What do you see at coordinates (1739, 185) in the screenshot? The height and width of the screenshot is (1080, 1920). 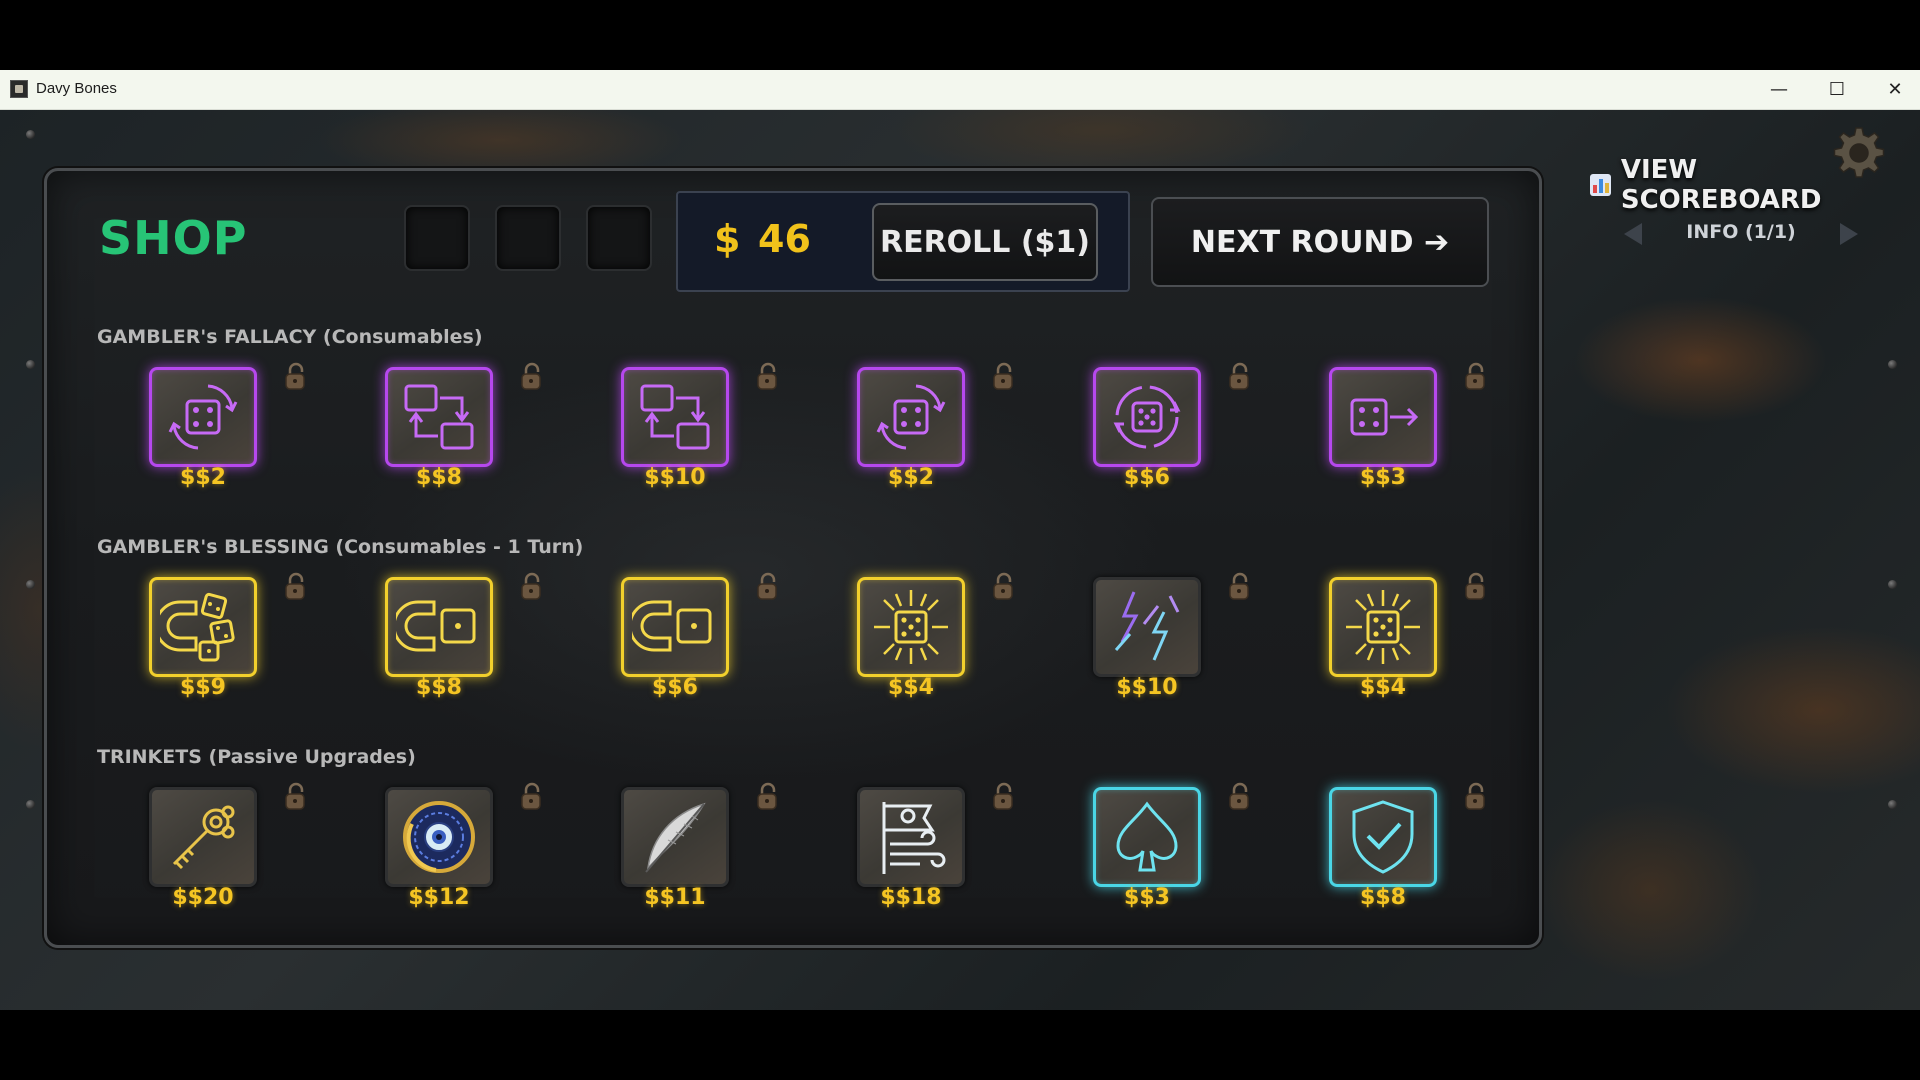 I see `view-scoreboard-button: VIEW SCOREBOARD` at bounding box center [1739, 185].